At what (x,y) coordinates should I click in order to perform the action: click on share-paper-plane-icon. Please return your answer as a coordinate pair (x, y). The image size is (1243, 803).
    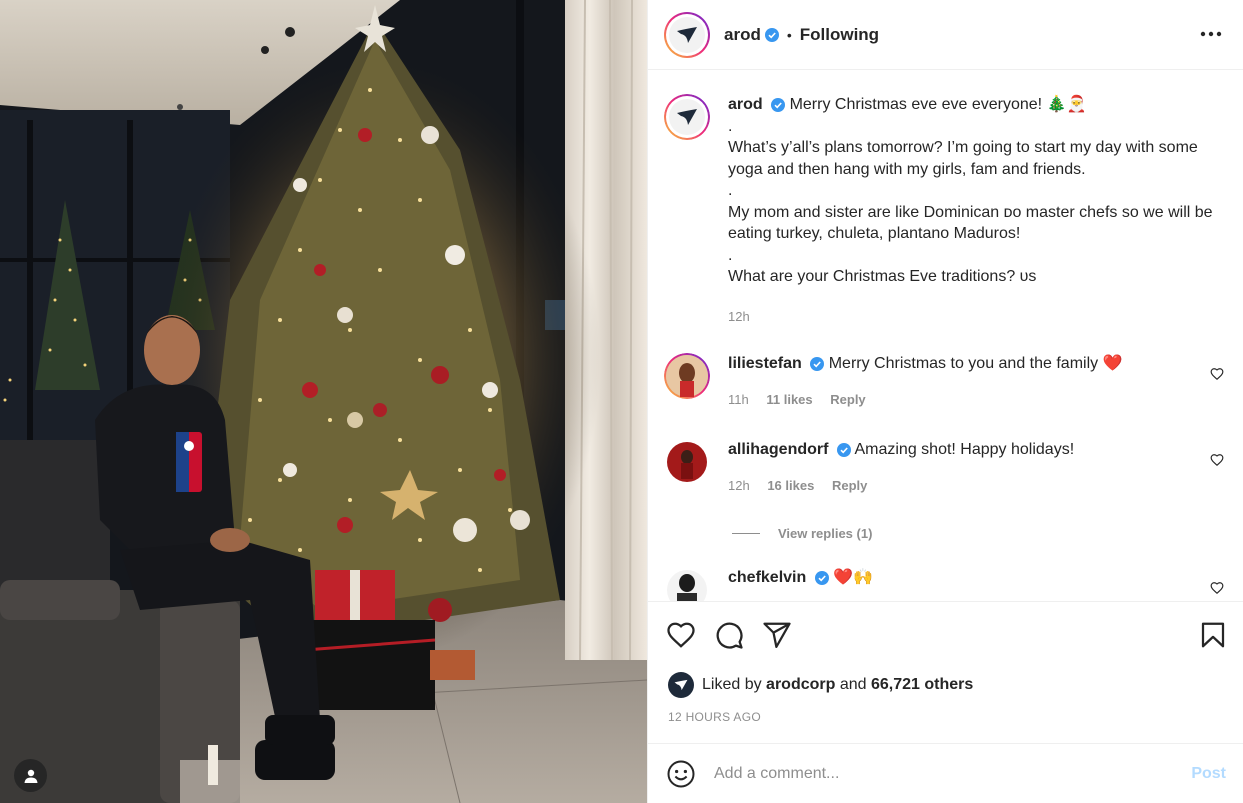
    Looking at the image, I should click on (777, 635).